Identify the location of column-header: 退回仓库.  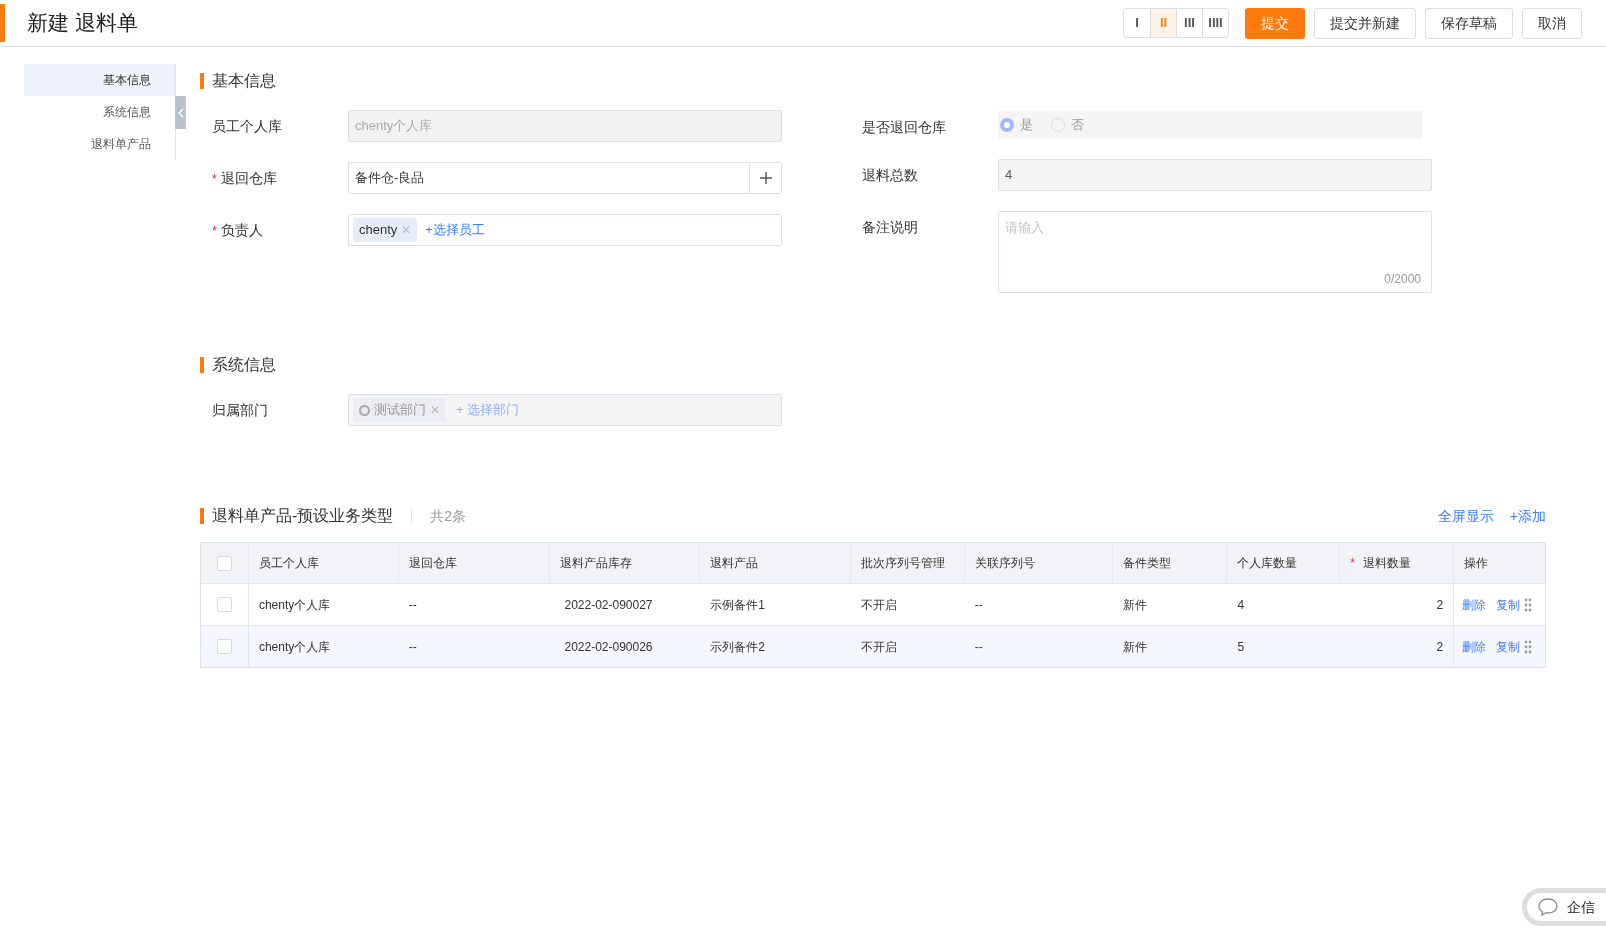
(432, 563).